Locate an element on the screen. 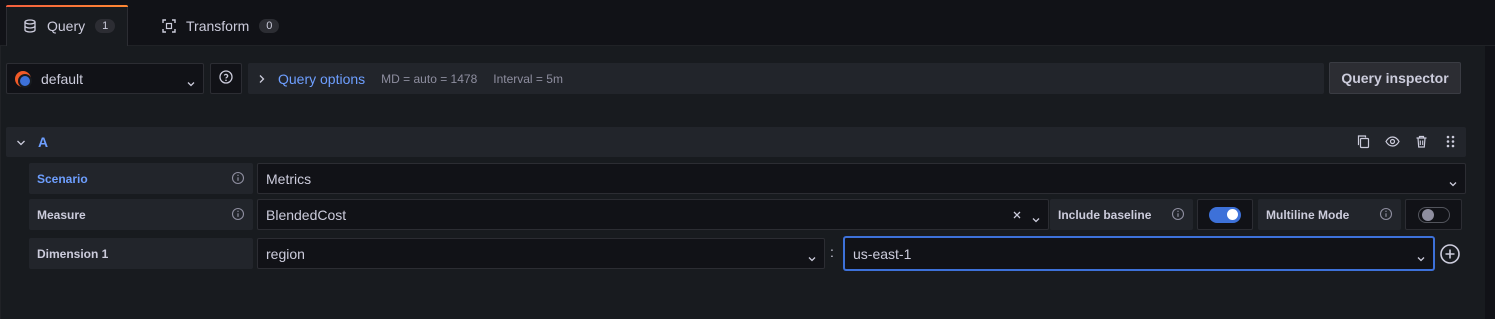  chevron-right-icon is located at coordinates (262, 79).